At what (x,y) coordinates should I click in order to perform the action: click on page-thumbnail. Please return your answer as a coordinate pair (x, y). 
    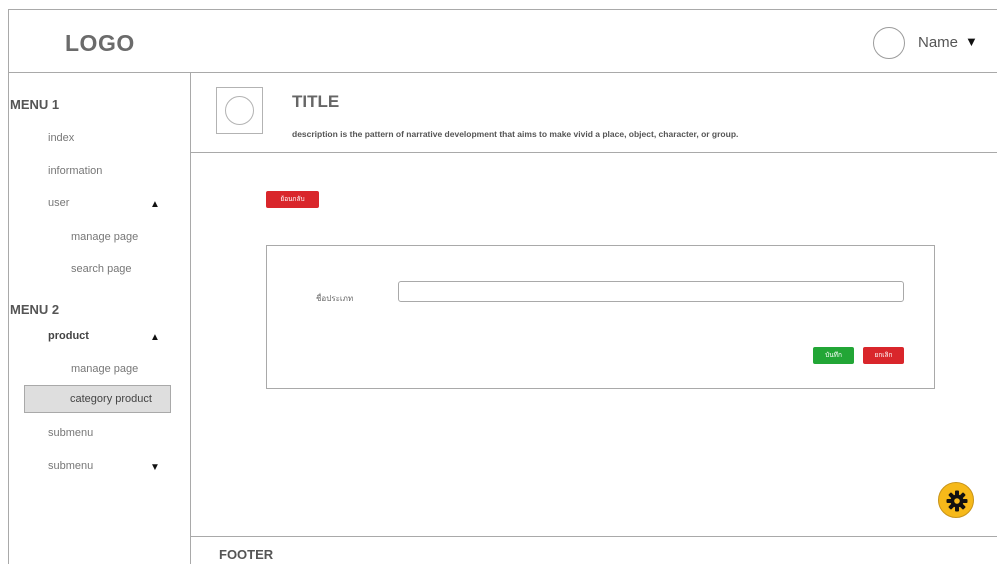
    Looking at the image, I should click on (239, 110).